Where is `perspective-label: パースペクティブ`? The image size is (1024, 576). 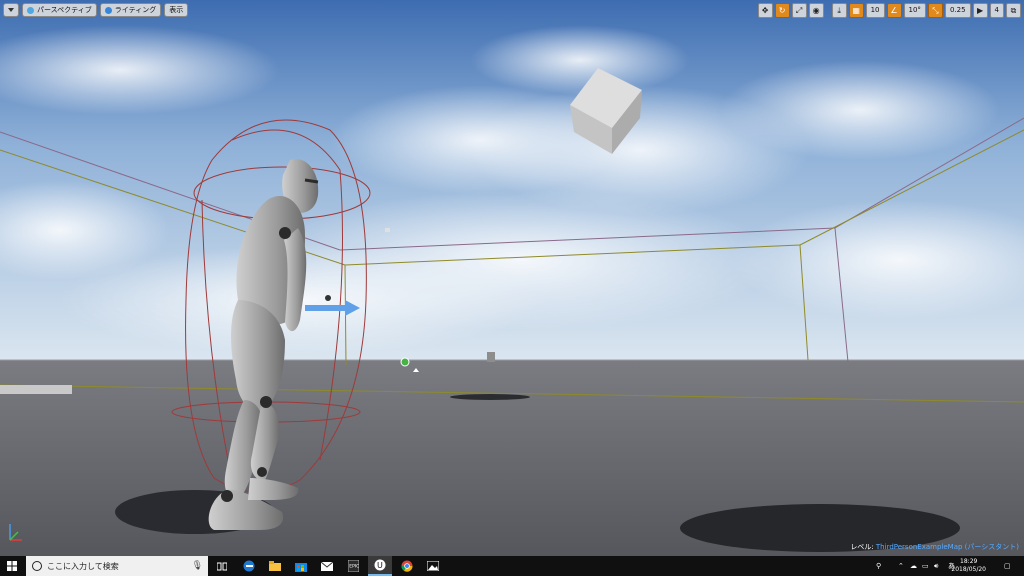
perspective-label: パースペクティブ is located at coordinates (64, 10).